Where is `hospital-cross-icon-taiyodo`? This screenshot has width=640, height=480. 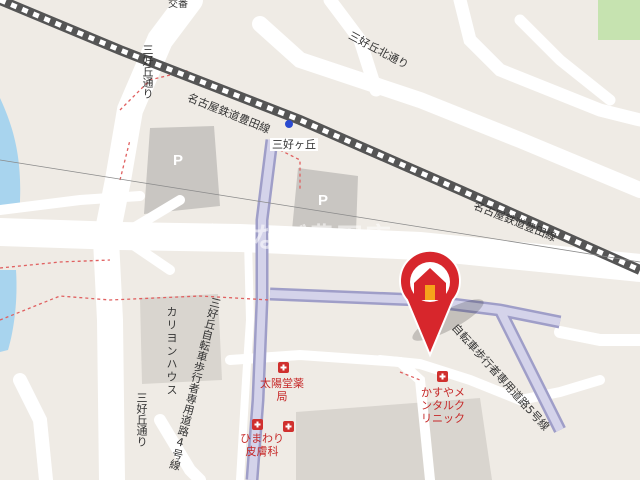
hospital-cross-icon-taiyodo is located at coordinates (283, 367).